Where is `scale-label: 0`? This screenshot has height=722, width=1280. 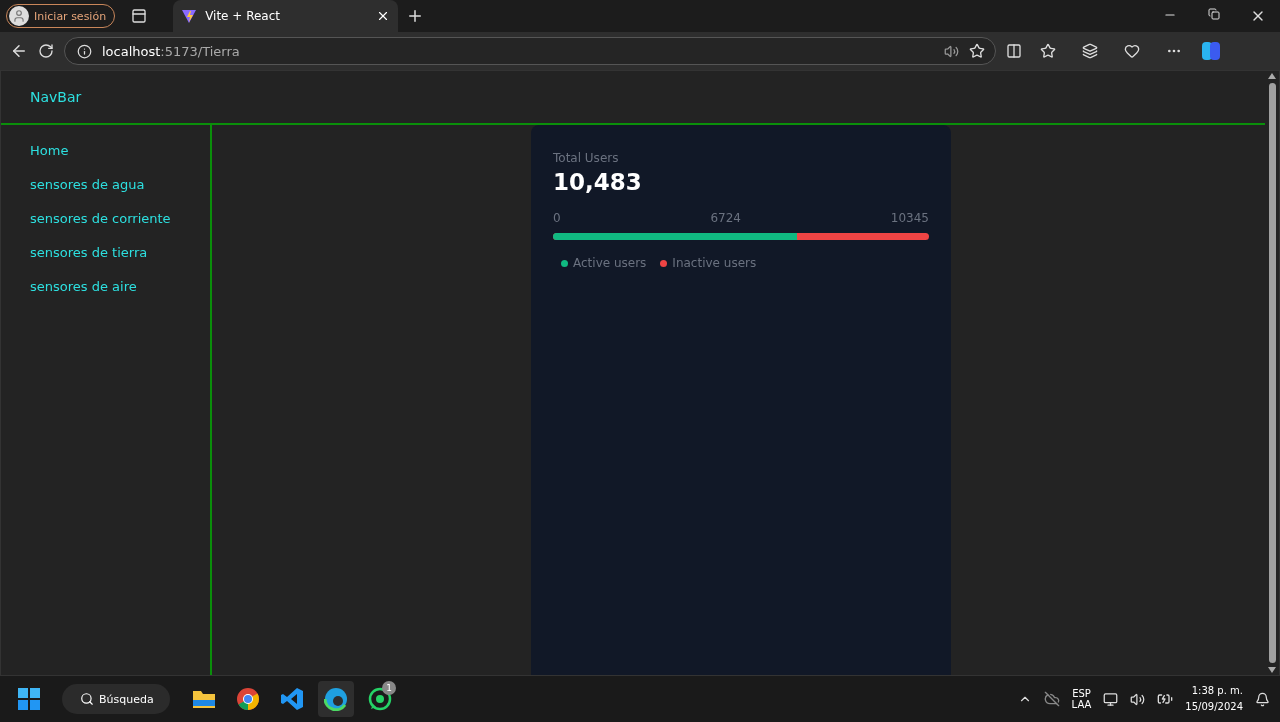 scale-label: 0 is located at coordinates (557, 218).